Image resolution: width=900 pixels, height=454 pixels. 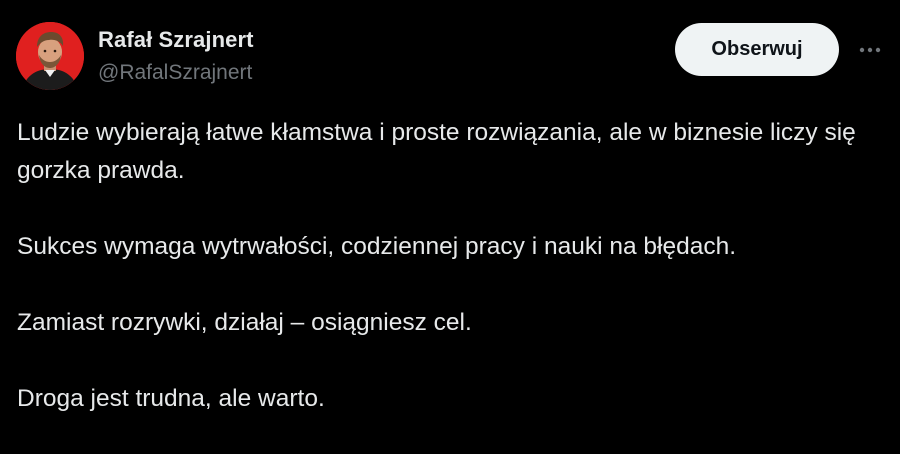 I want to click on more-options-button, so click(x=870, y=50).